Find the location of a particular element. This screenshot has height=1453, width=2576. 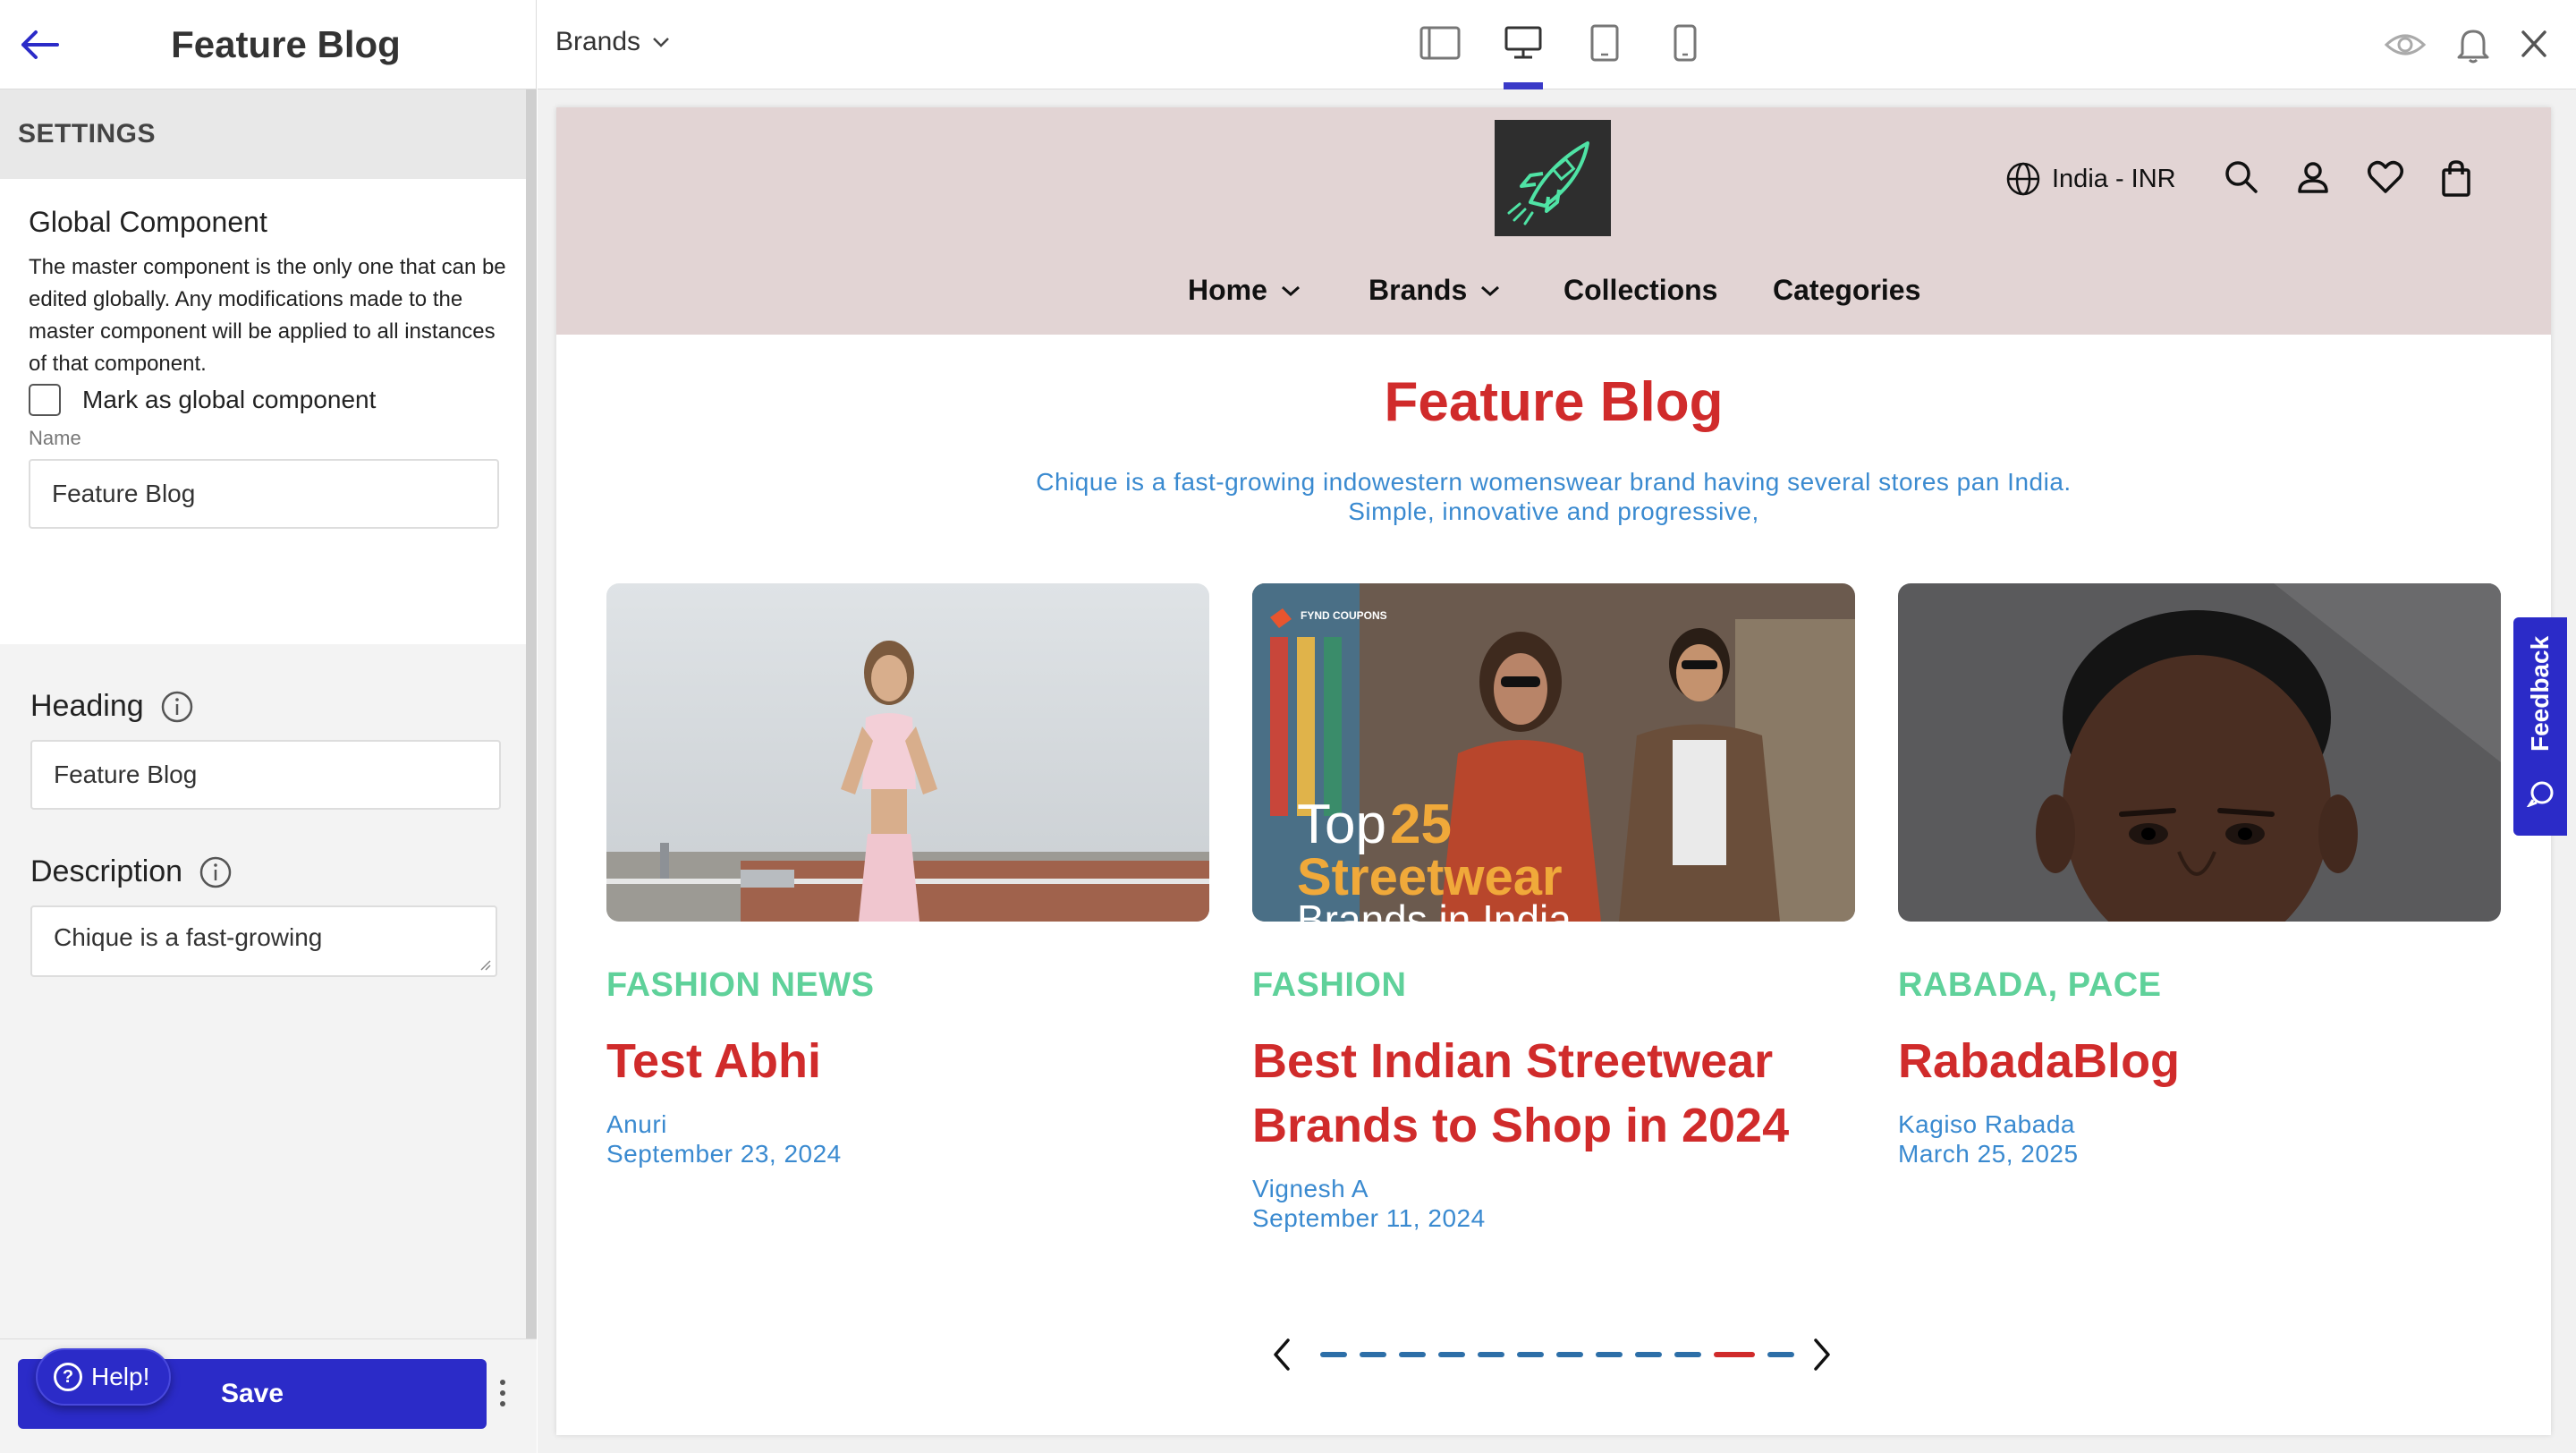

sidebar-header: Feature Blog is located at coordinates (268, 44).